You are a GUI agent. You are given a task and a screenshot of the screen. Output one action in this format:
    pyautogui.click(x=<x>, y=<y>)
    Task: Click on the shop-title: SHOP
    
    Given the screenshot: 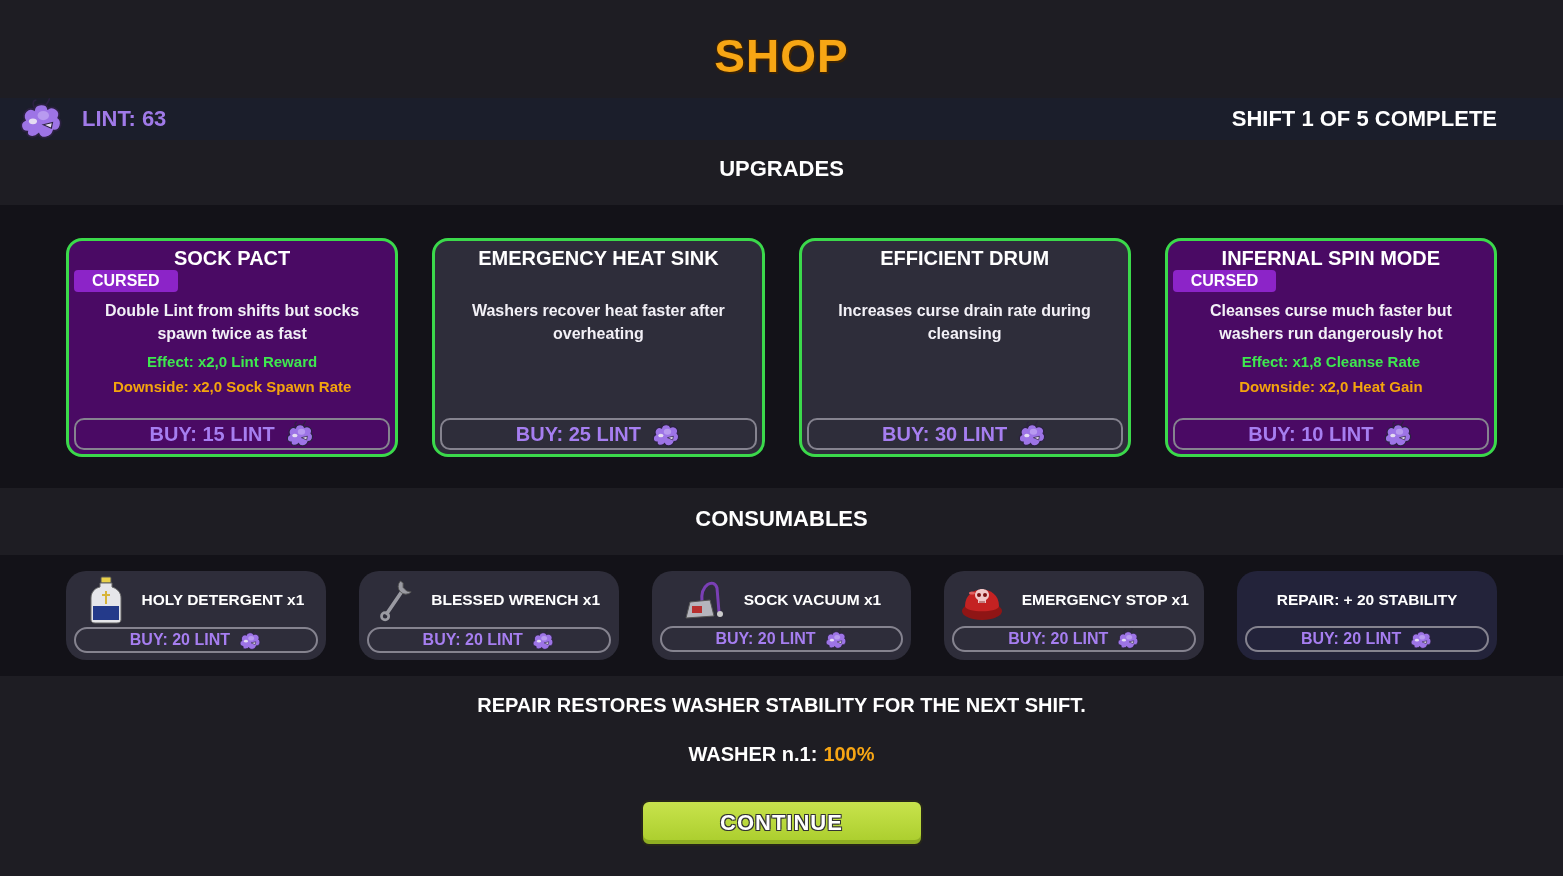 What is the action you would take?
    pyautogui.click(x=781, y=56)
    